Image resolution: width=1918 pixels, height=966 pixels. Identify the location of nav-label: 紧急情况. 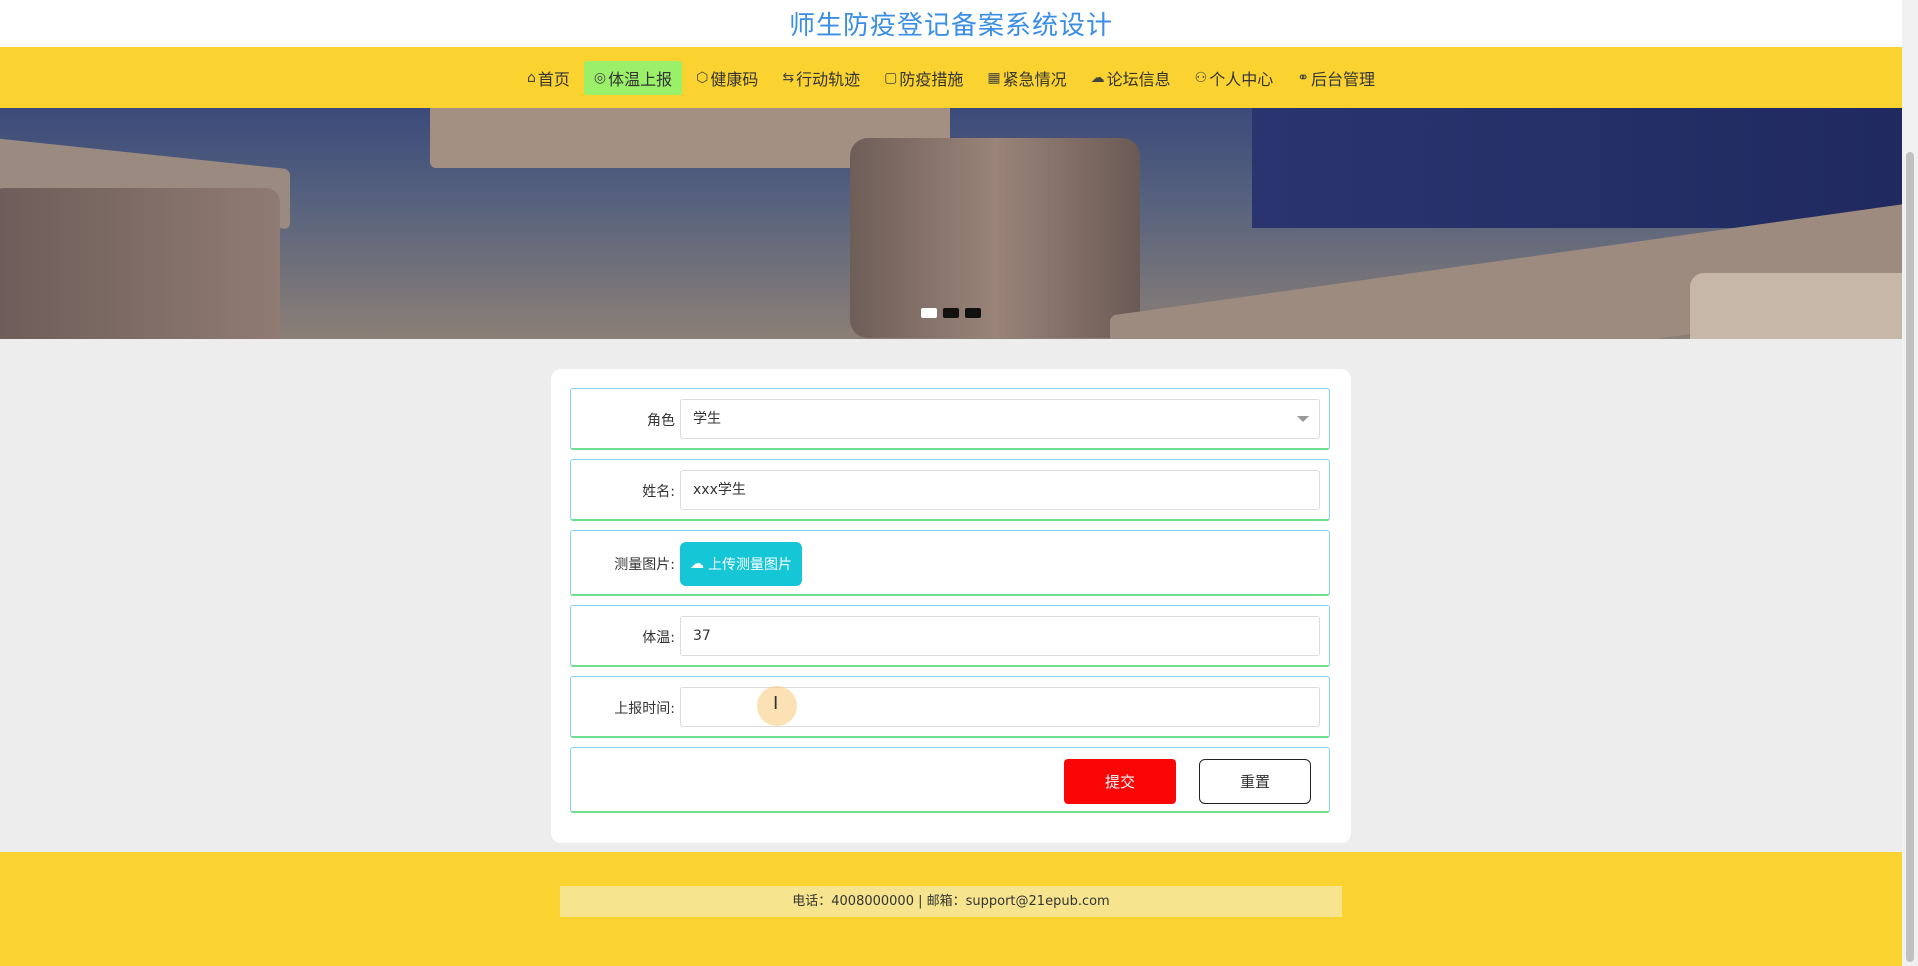
(1034, 79).